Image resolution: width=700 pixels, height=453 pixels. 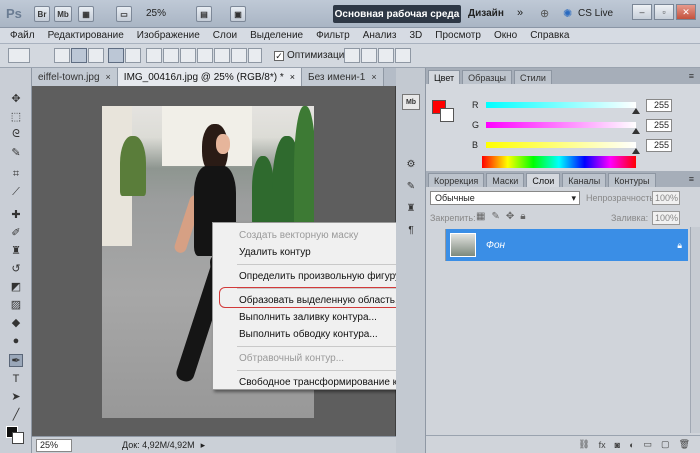 What do you see at coordinates (411, 186) in the screenshot?
I see `brush-panel-icon: ✎` at bounding box center [411, 186].